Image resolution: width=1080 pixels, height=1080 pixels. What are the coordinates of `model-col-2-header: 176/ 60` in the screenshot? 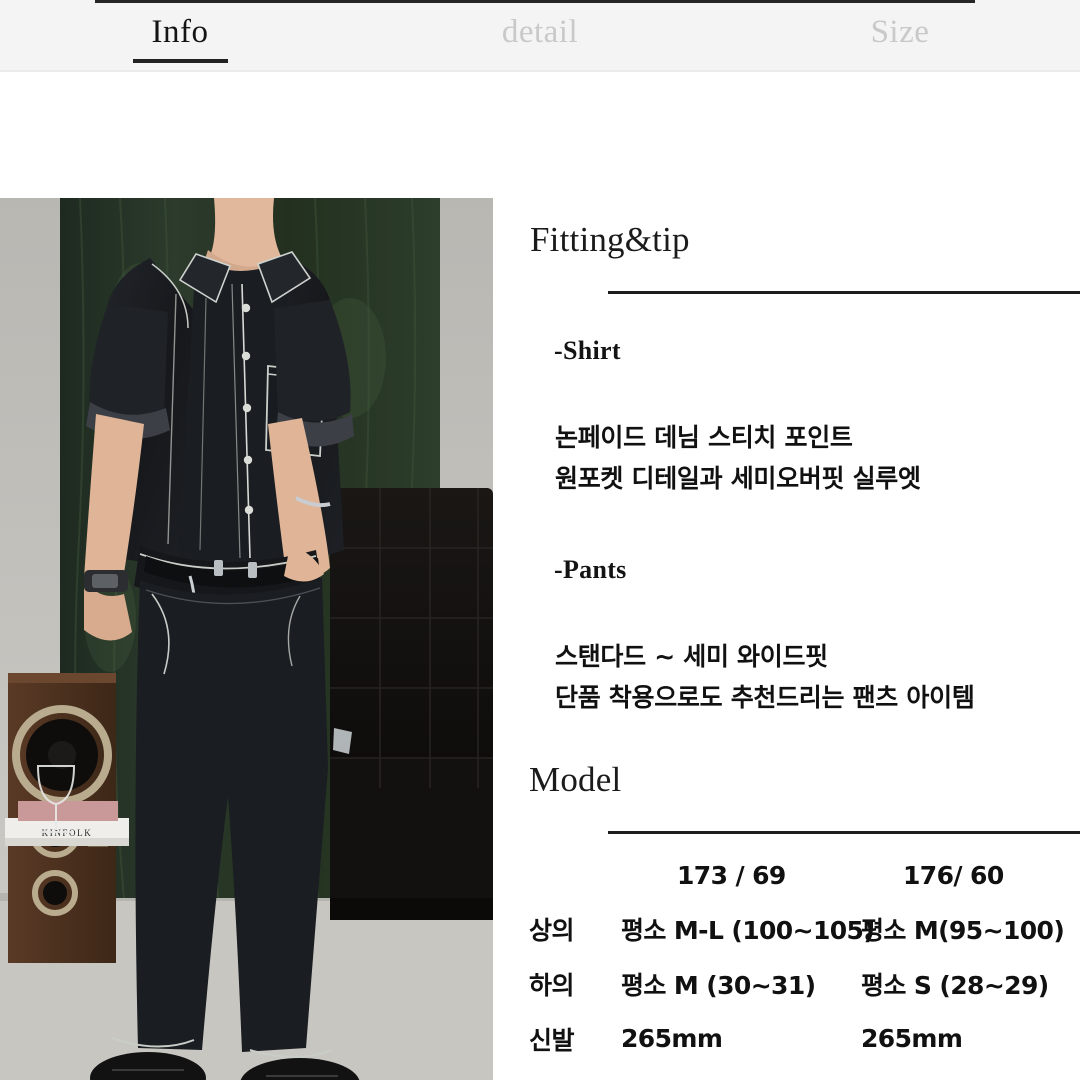 It's located at (953, 875).